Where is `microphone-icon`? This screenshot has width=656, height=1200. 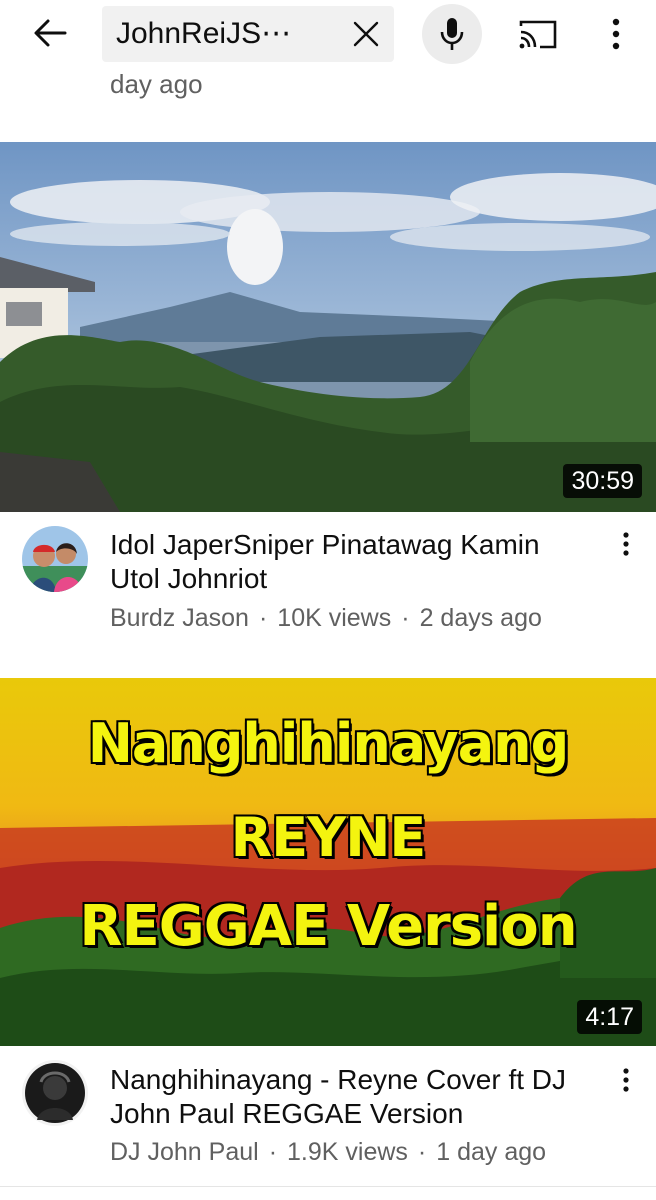
microphone-icon is located at coordinates (452, 34).